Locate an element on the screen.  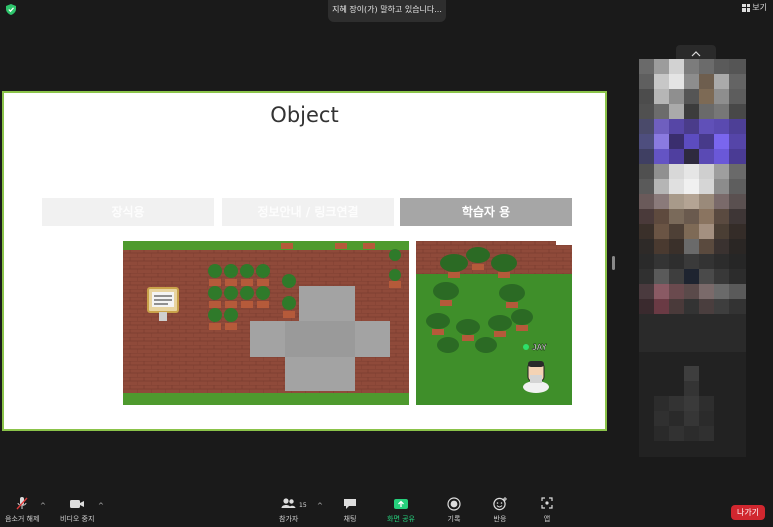
unmute-button: 음소거 해제 is located at coordinates (22, 510).